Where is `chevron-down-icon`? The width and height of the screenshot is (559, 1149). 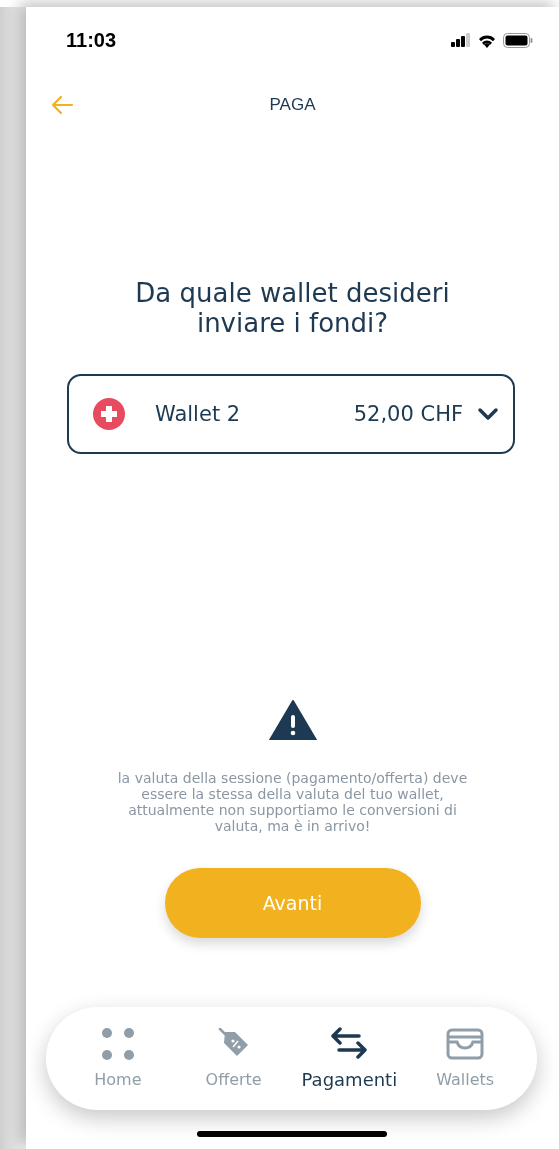 chevron-down-icon is located at coordinates (488, 414).